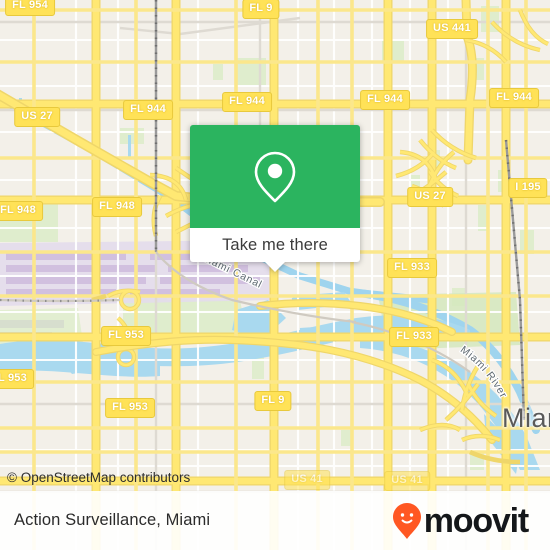 The width and height of the screenshot is (550, 550). I want to click on moovit-smiley-pin-icon, so click(406, 520).